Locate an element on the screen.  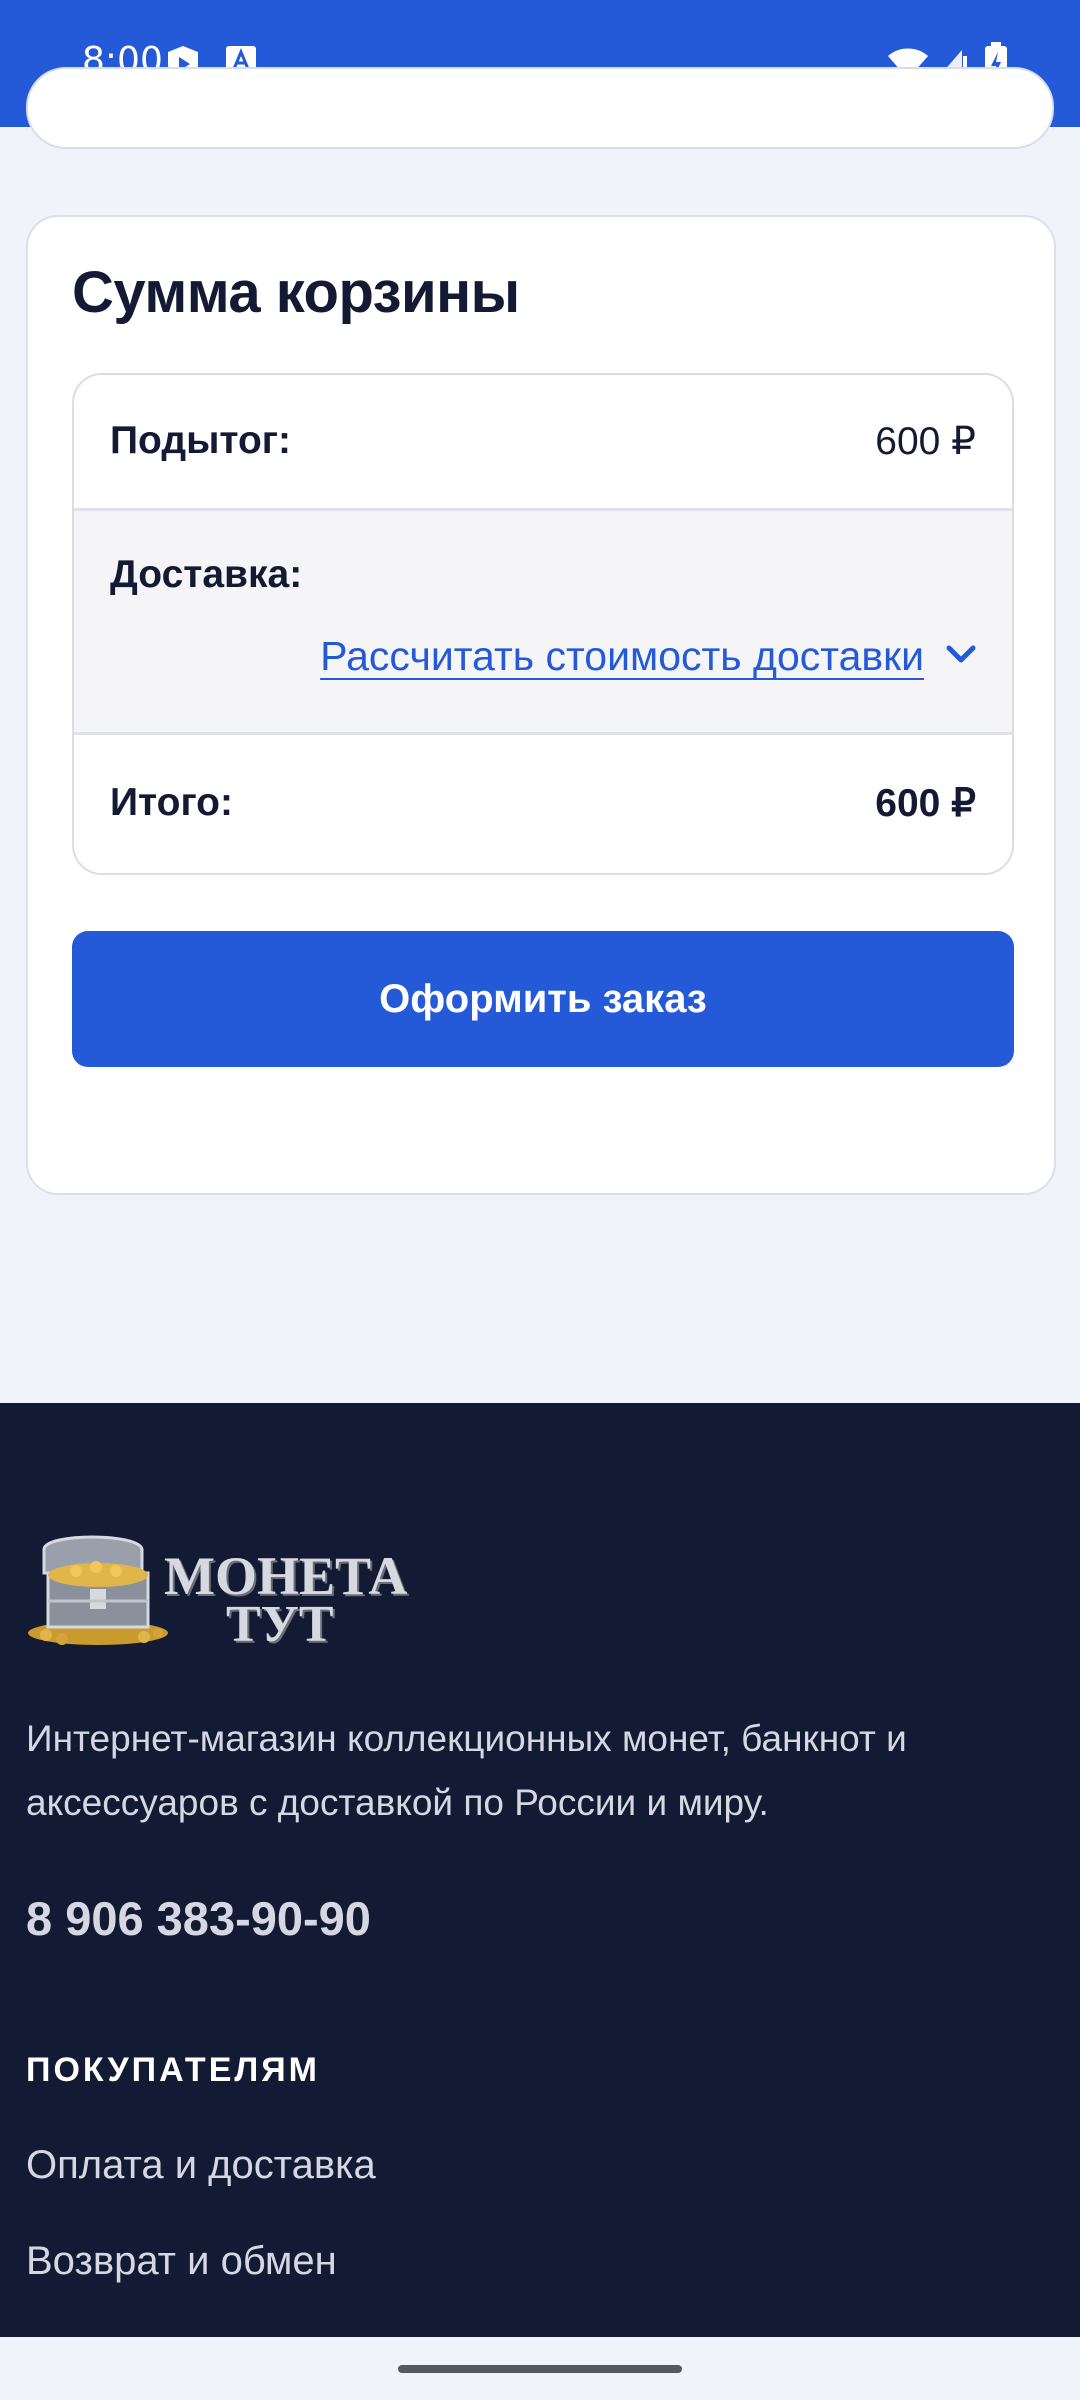
system-nav-bar is located at coordinates (540, 2368).